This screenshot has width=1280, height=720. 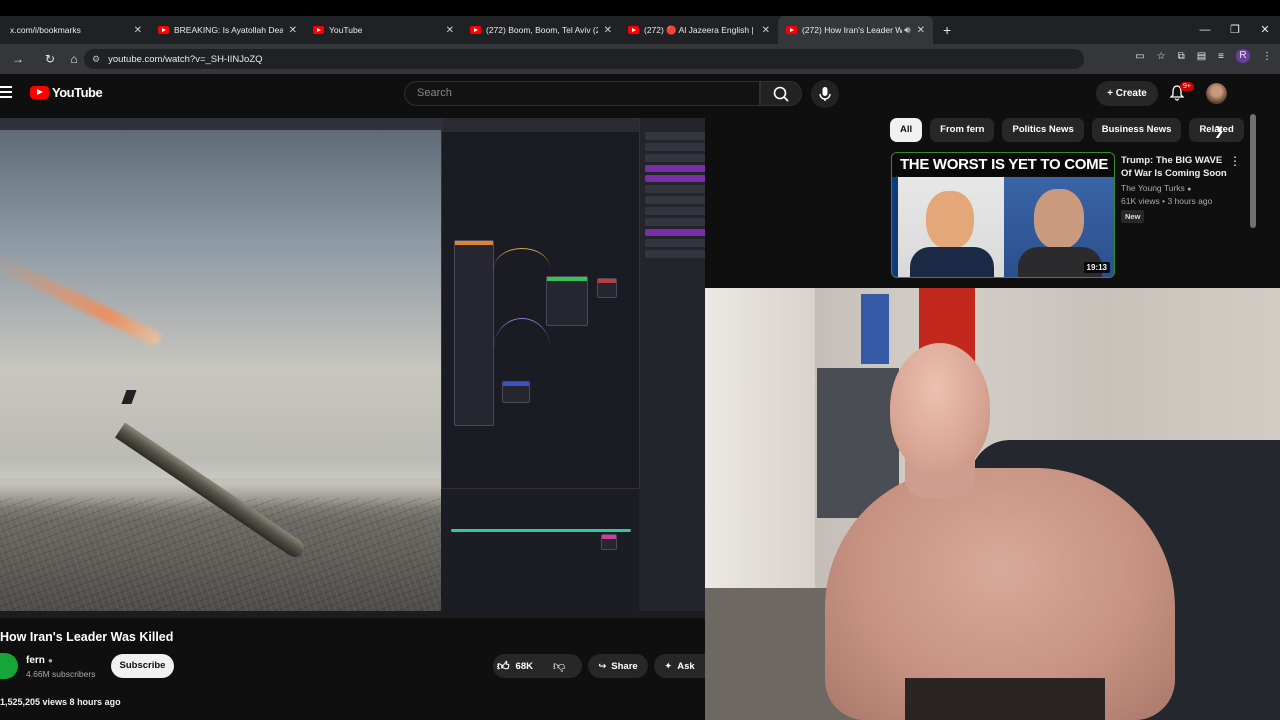 I want to click on chip-politics-news: Politics News, so click(x=1043, y=130).